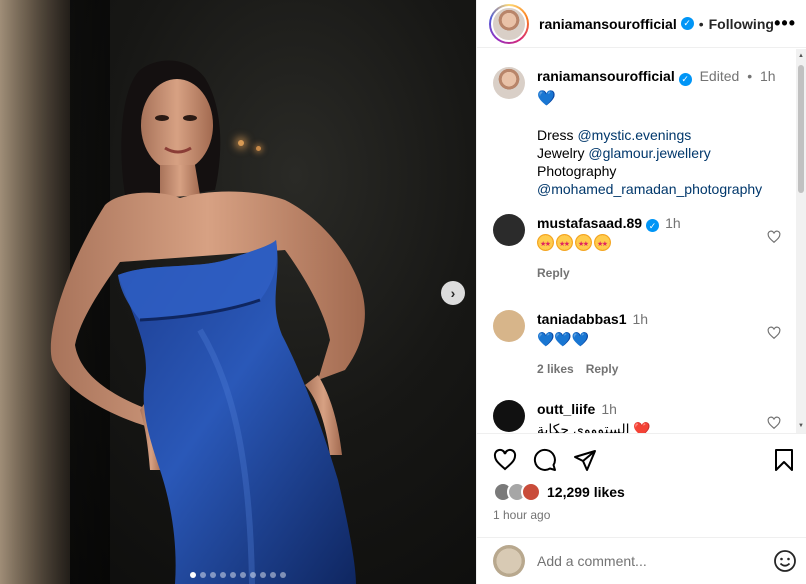  I want to click on caption-avatar, so click(509, 83).